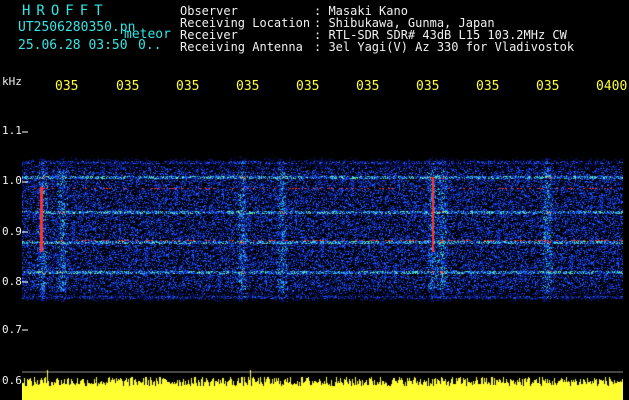  I want to click on y-axis-unit: kHz, so click(12, 81).